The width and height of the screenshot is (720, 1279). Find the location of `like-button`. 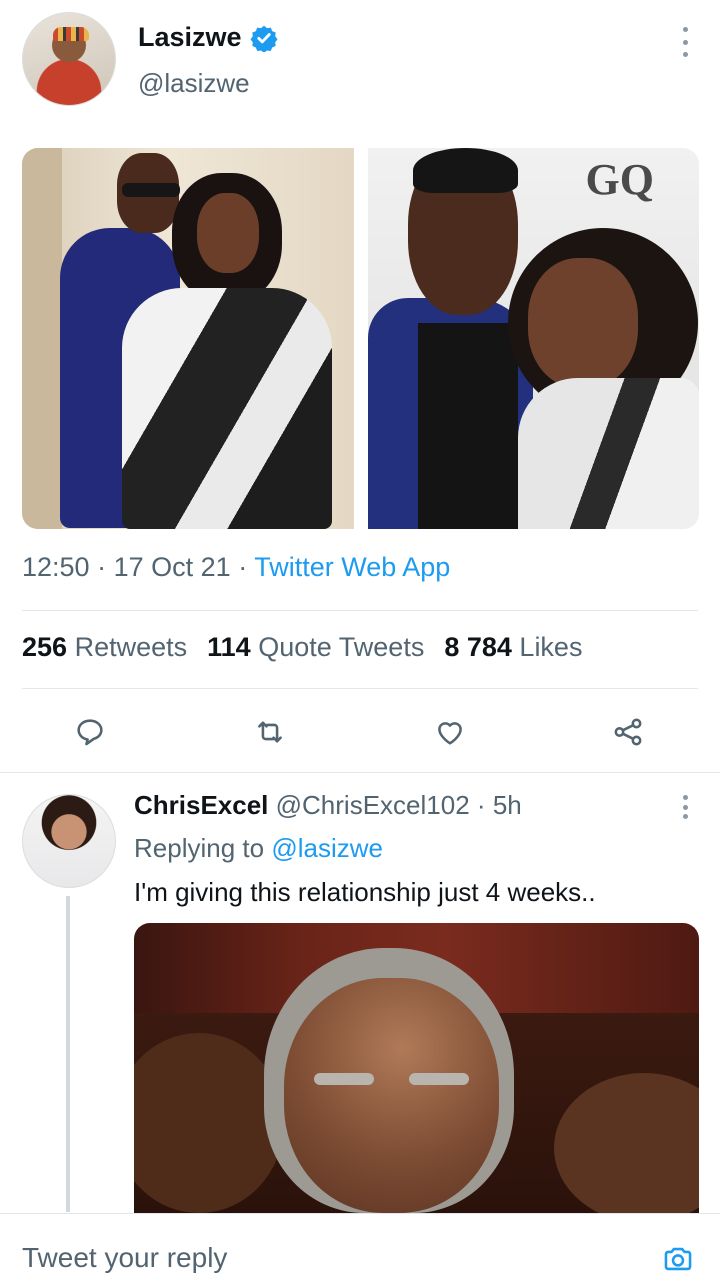

like-button is located at coordinates (450, 732).